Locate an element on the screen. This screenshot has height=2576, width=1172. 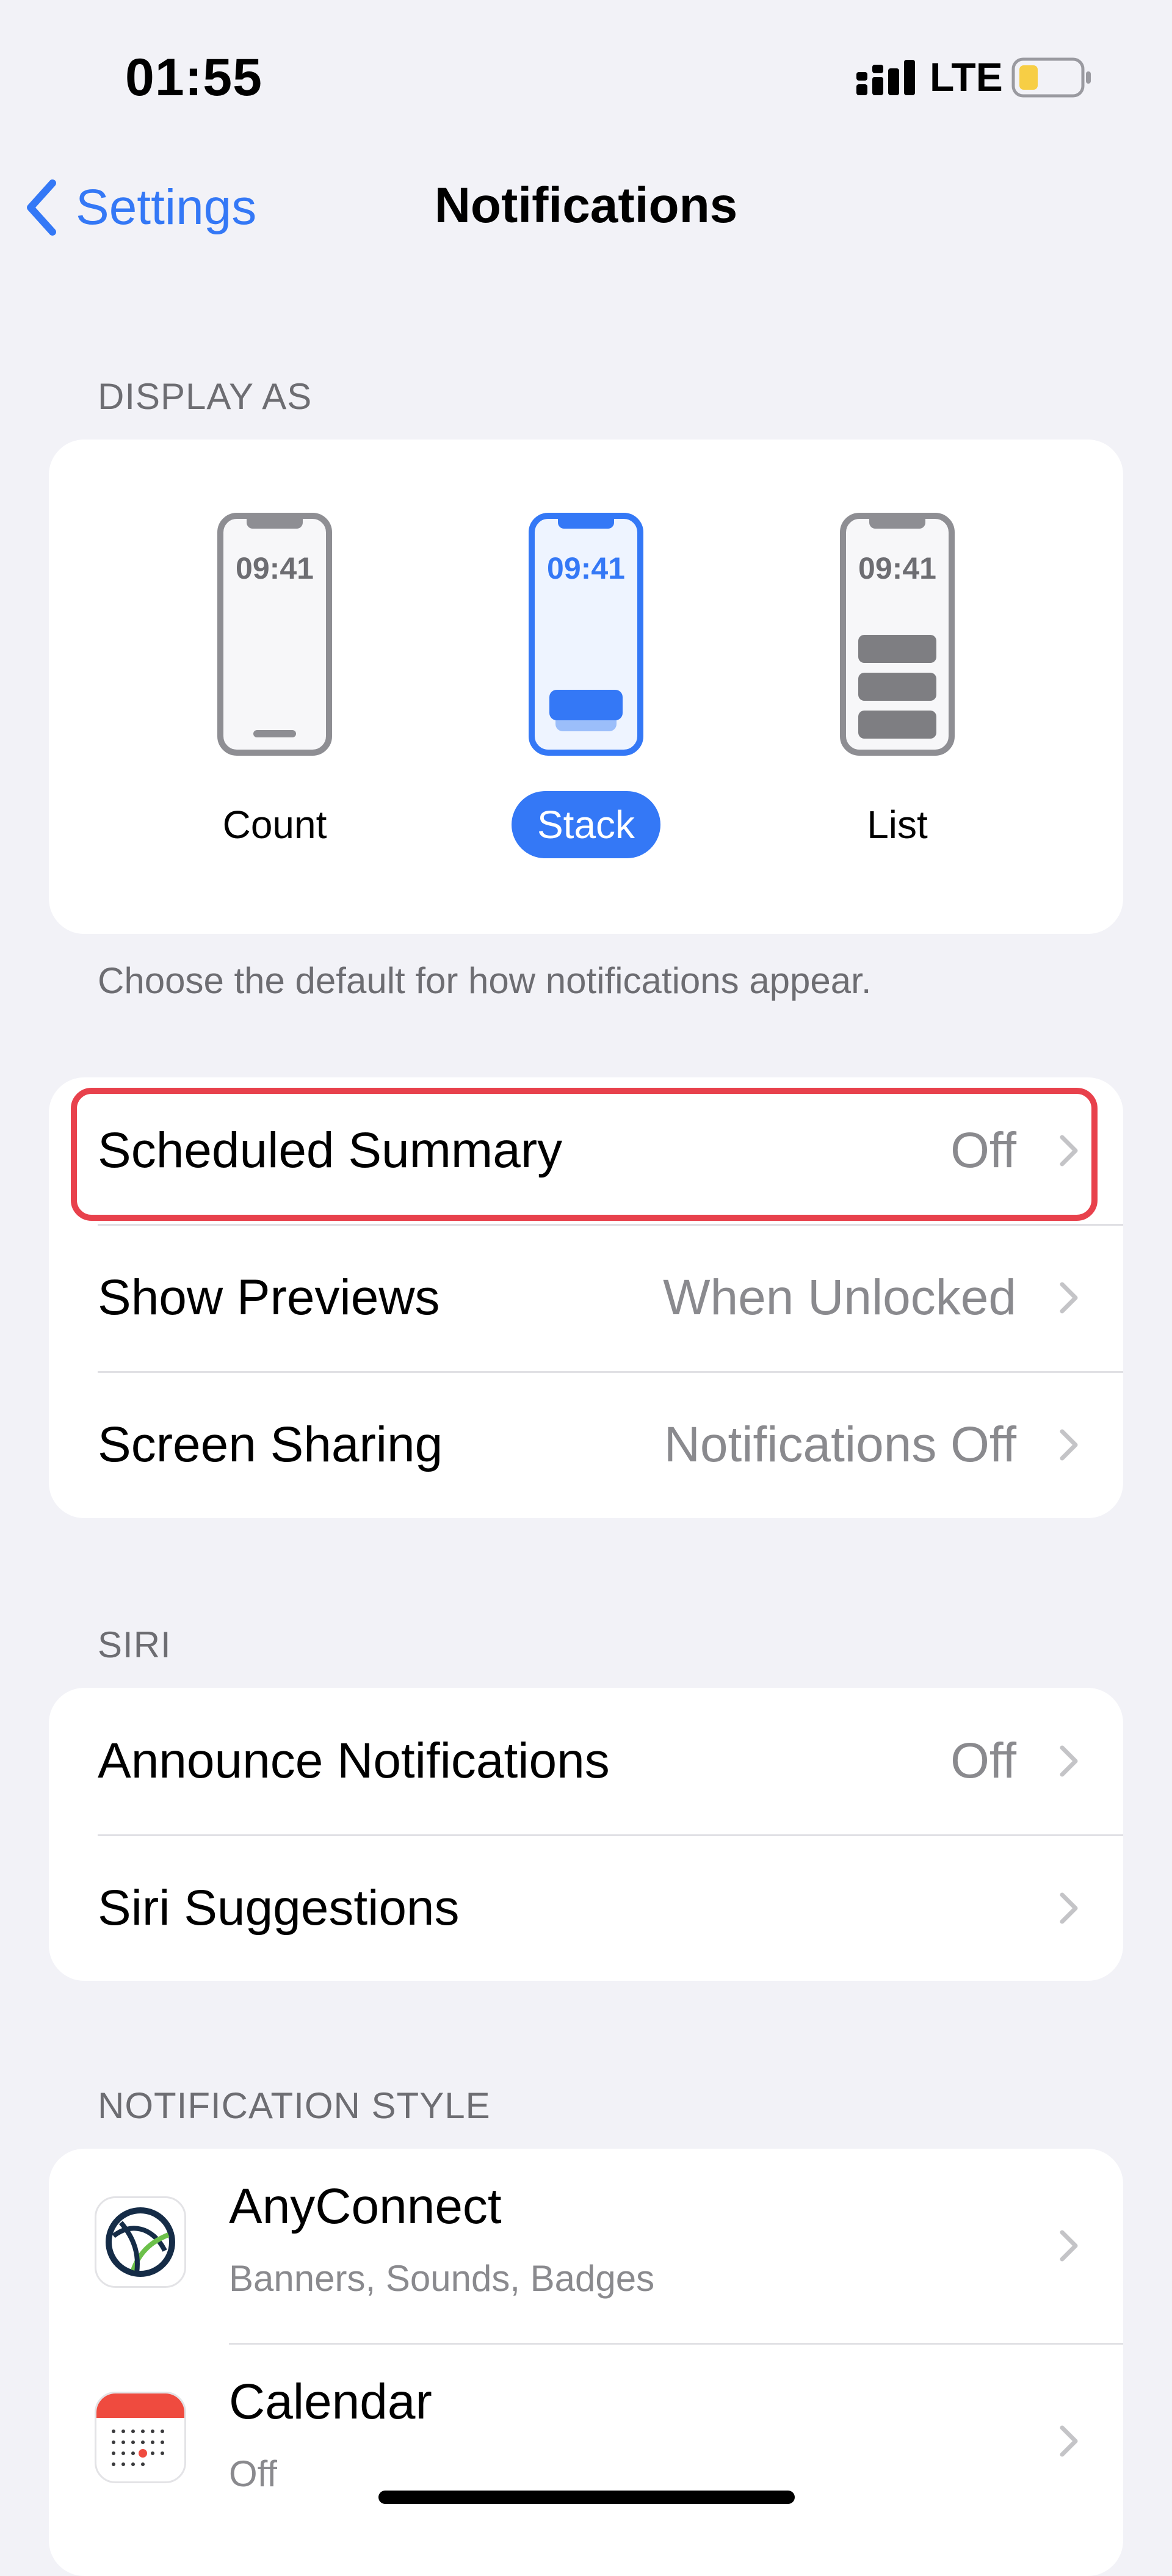
row-label: Announce Notifications is located at coordinates (354, 1761).